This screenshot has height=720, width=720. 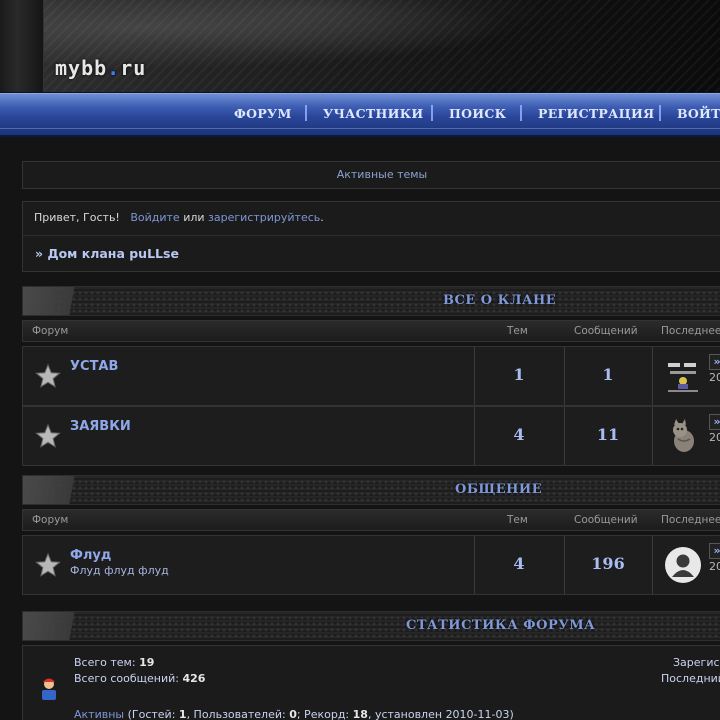 What do you see at coordinates (151, 714) in the screenshot?
I see `active-open: (Гостей:` at bounding box center [151, 714].